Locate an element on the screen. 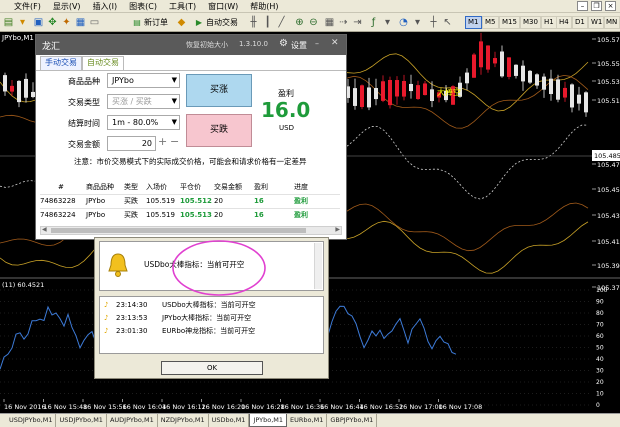  tab-chart: AUDJPYbo,M1 is located at coordinates (132, 420).